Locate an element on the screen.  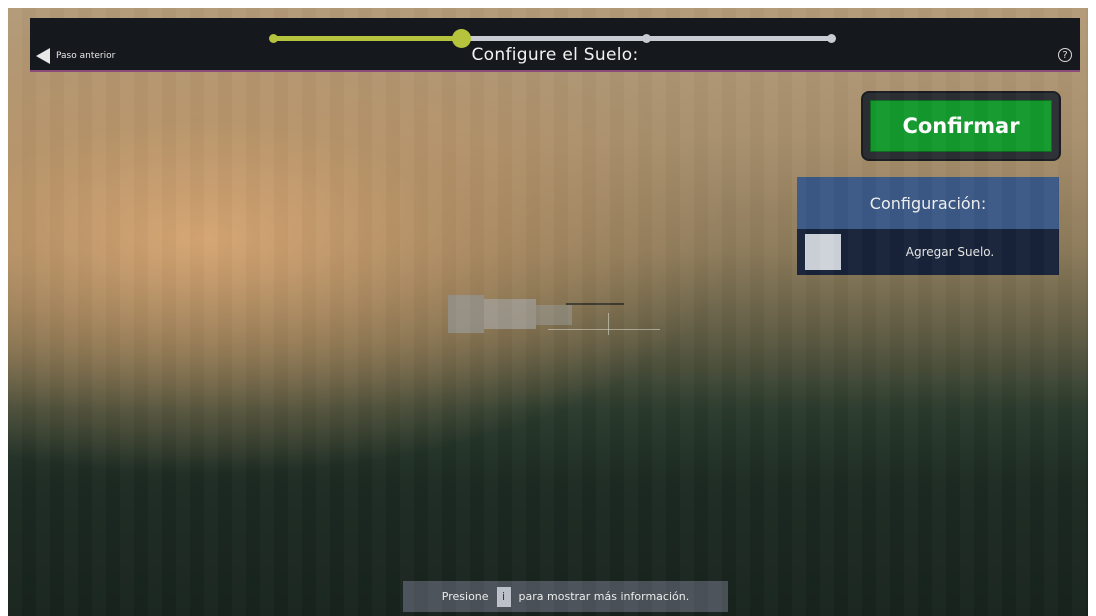
preview-block-left is located at coordinates (466, 314).